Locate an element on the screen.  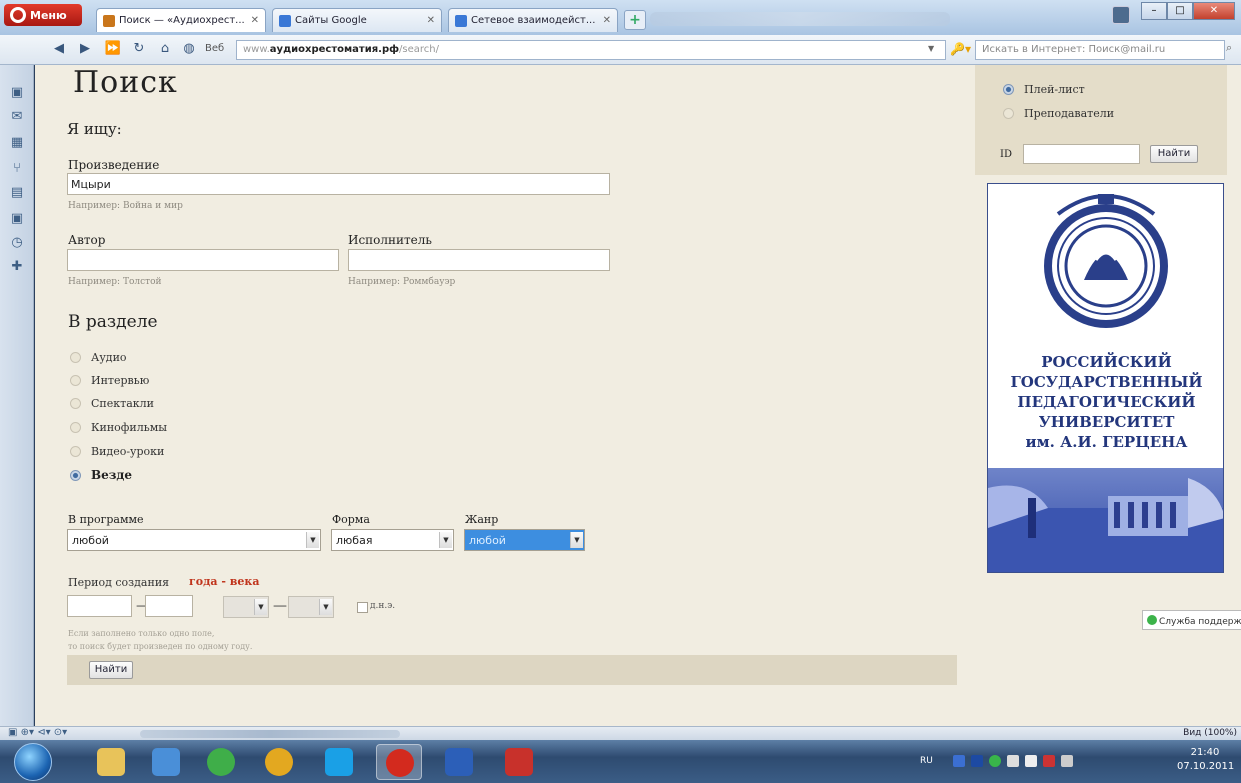
address-bar: www.аудиохрестоматия.рф/search/ is located at coordinates (591, 50).